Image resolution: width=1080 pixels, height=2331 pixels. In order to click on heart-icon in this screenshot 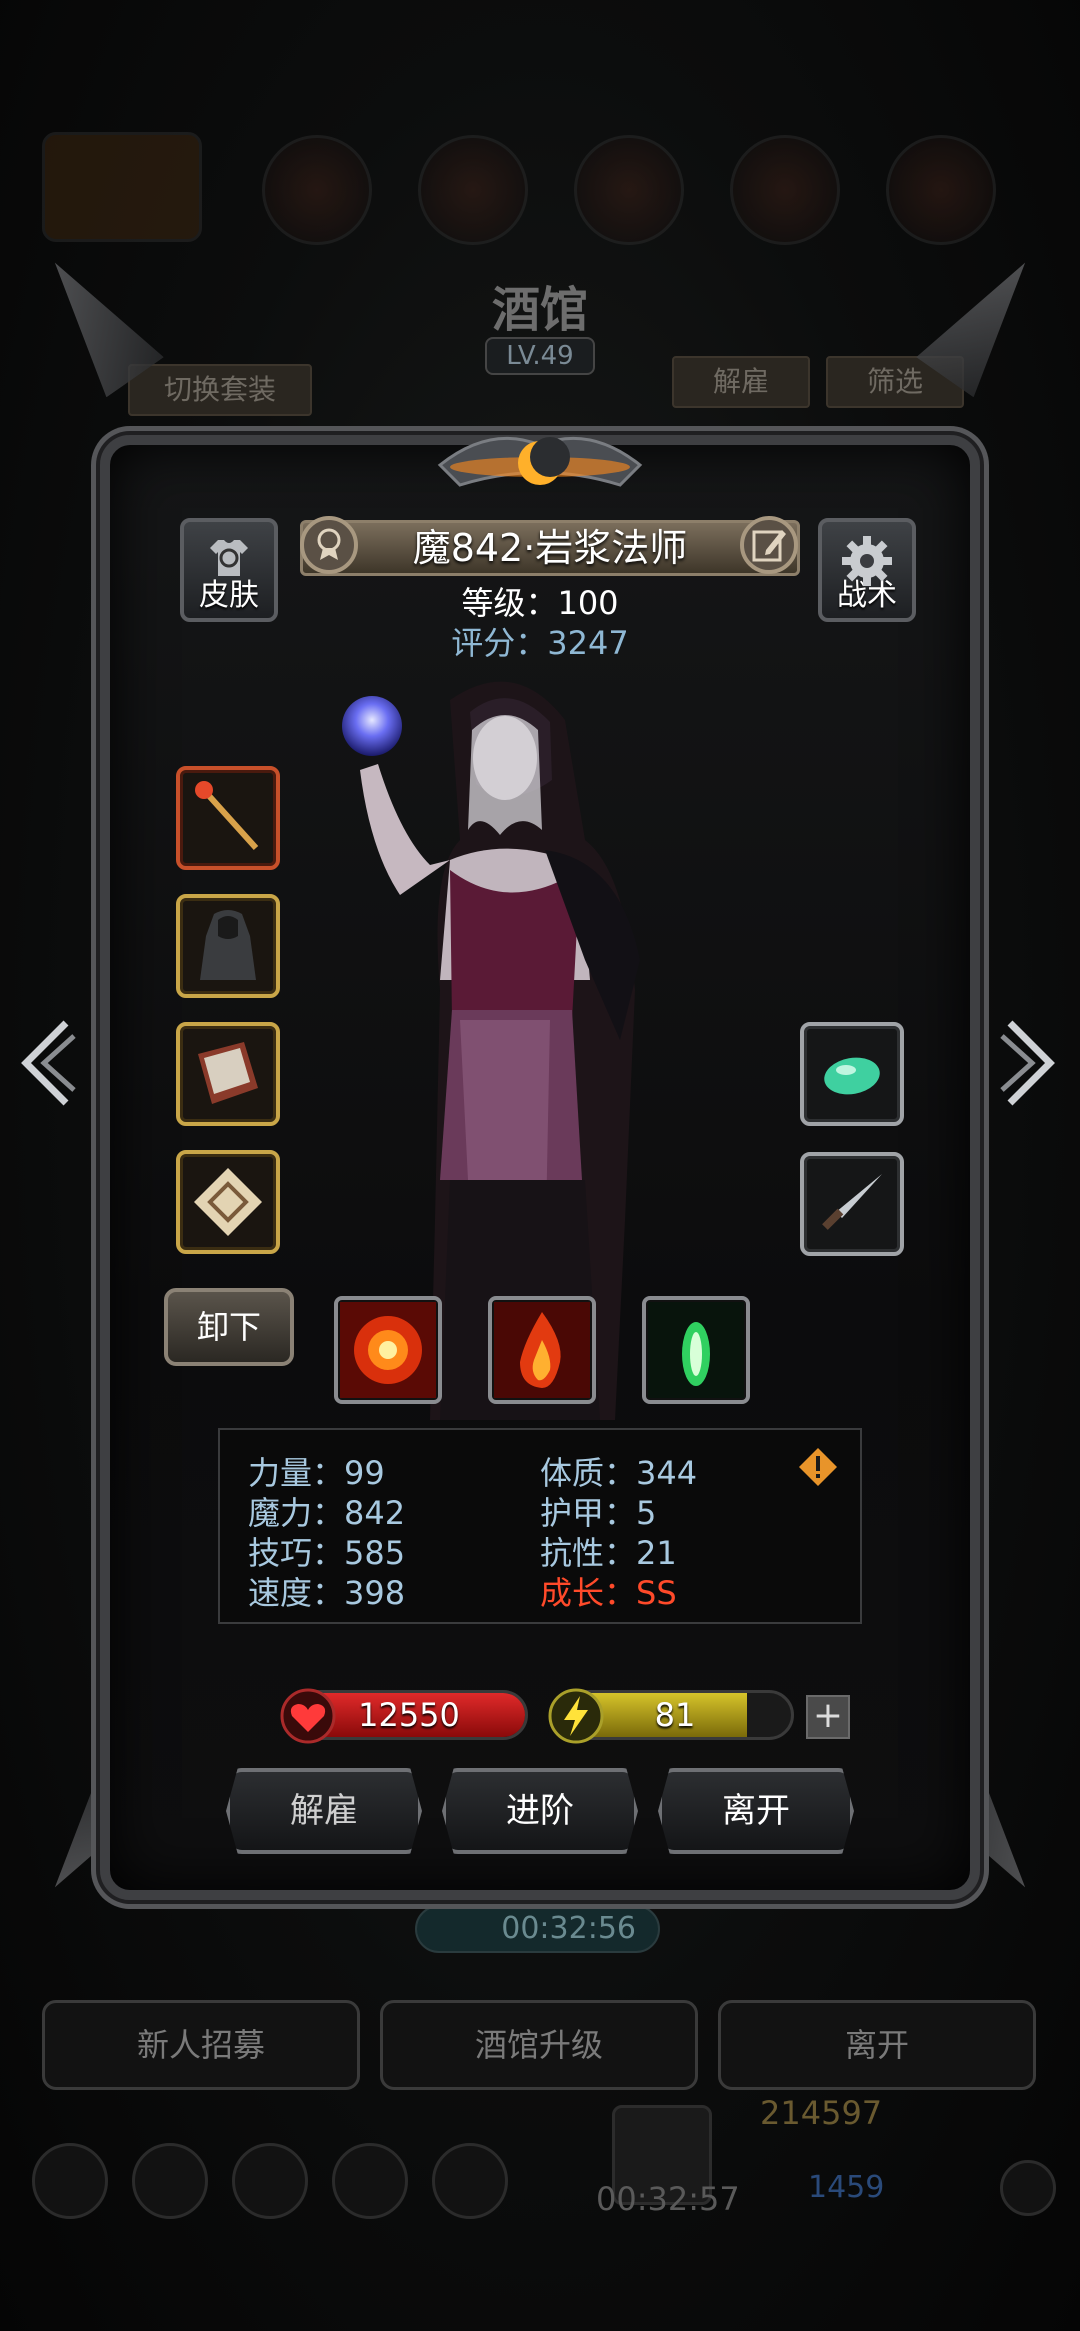, I will do `click(308, 1716)`.